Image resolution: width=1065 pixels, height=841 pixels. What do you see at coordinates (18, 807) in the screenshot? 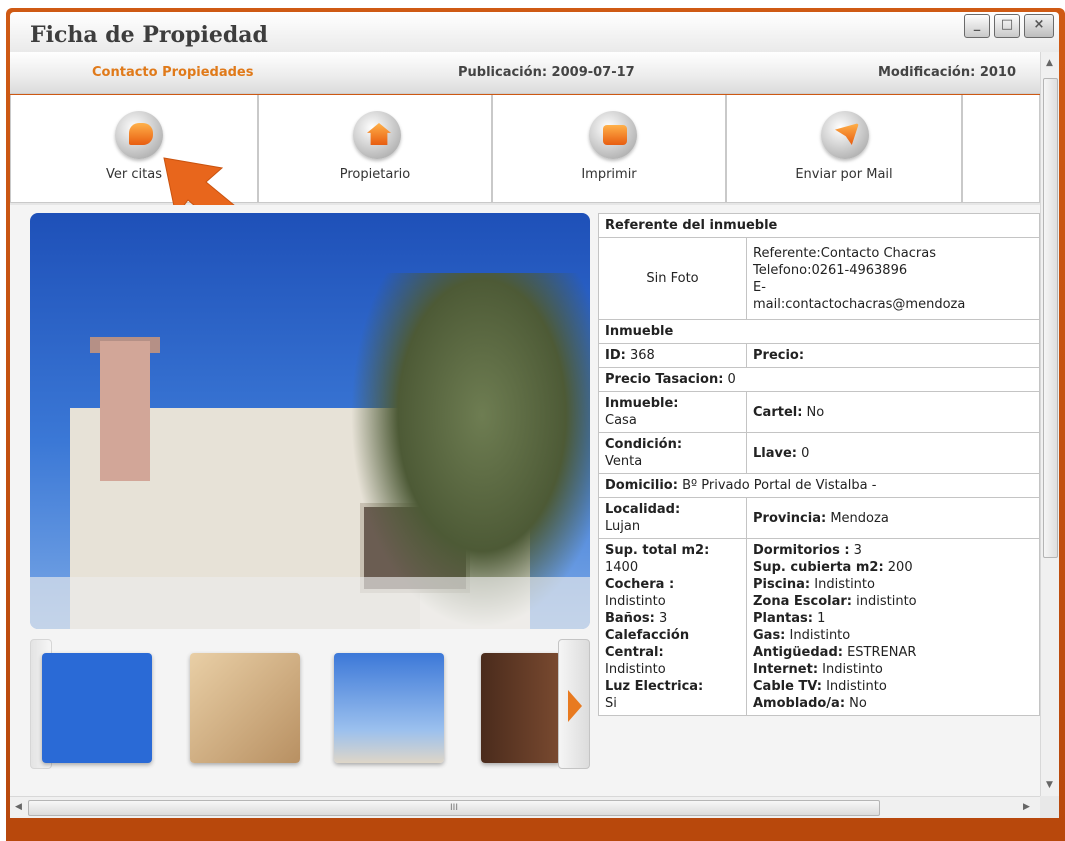
I see `scroll-left-arrow-icon: ◀` at bounding box center [18, 807].